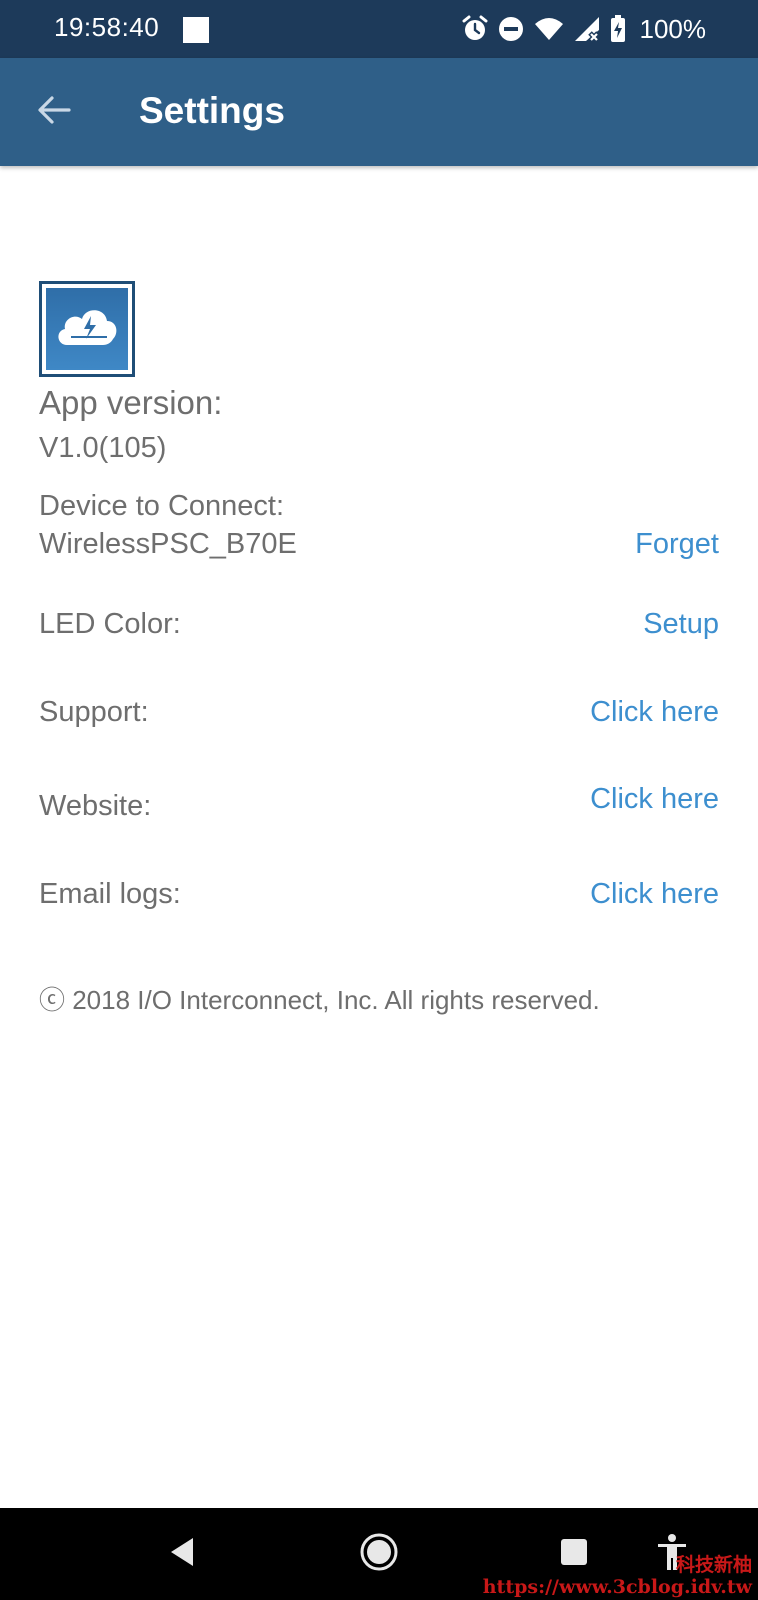 The width and height of the screenshot is (758, 1600). I want to click on forget-device-link: Forget, so click(677, 544).